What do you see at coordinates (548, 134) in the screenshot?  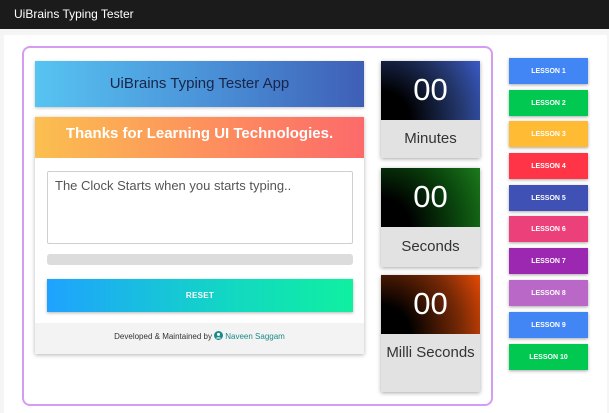 I see `lesson-3-button: LESSON 3` at bounding box center [548, 134].